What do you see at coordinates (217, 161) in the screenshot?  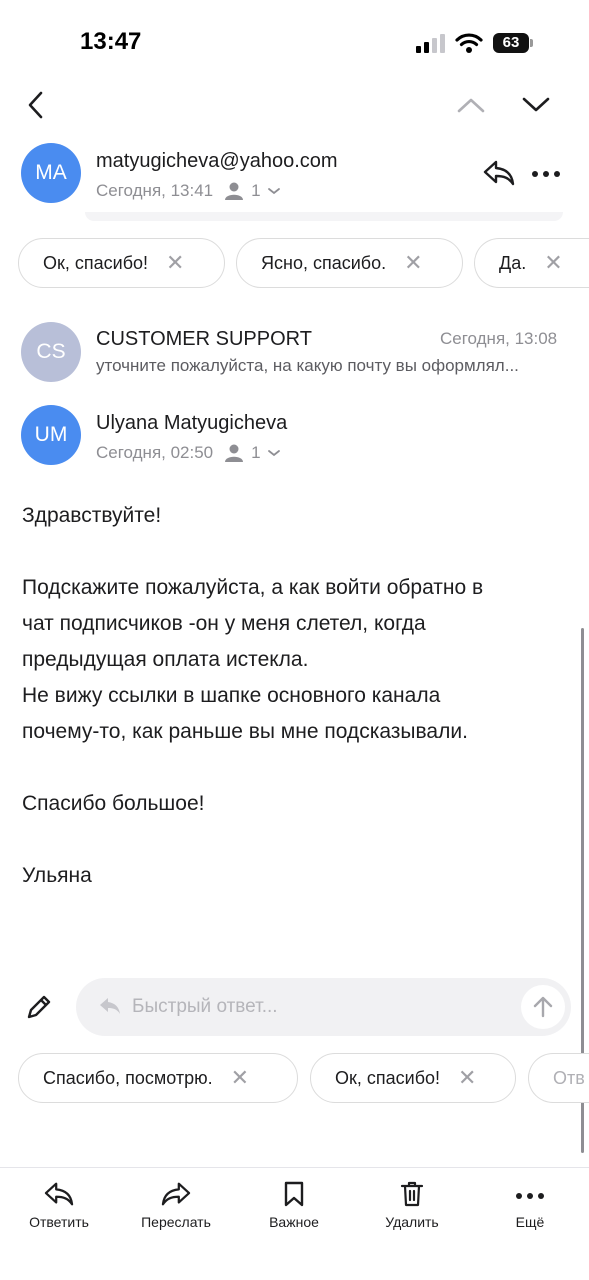 I see `sender-email: matyugicheva@yahoo.com` at bounding box center [217, 161].